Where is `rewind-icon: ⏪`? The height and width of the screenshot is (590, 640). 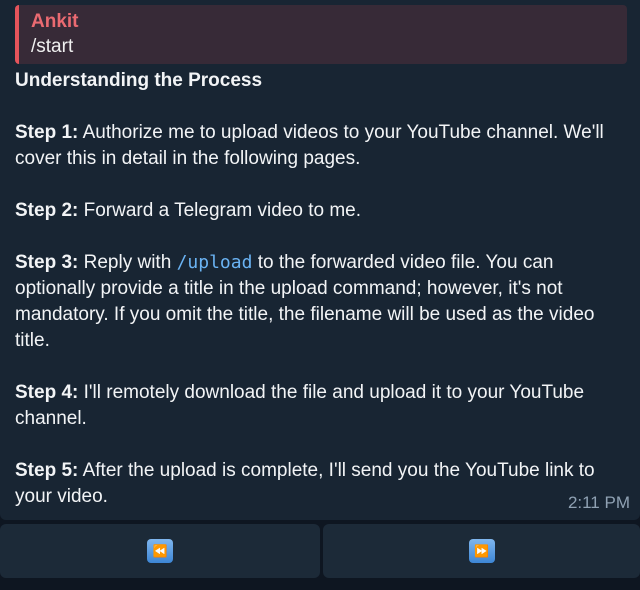 rewind-icon: ⏪ is located at coordinates (160, 551).